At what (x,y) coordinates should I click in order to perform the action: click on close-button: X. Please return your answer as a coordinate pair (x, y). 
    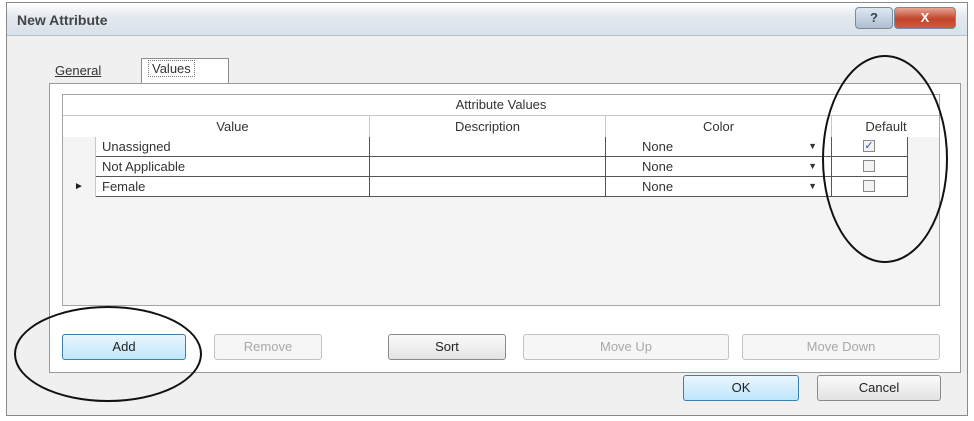
    Looking at the image, I should click on (925, 18).